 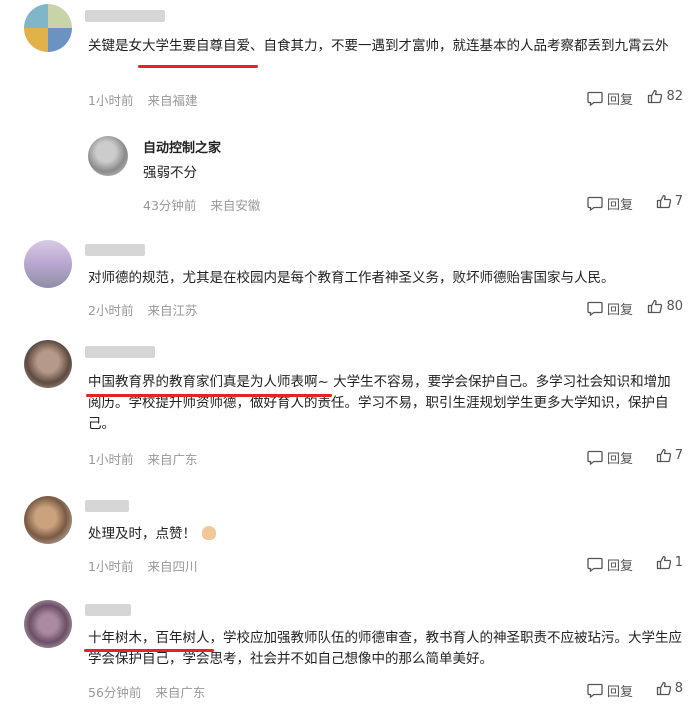 What do you see at coordinates (172, 100) in the screenshot?
I see `comment-location: 来自福建` at bounding box center [172, 100].